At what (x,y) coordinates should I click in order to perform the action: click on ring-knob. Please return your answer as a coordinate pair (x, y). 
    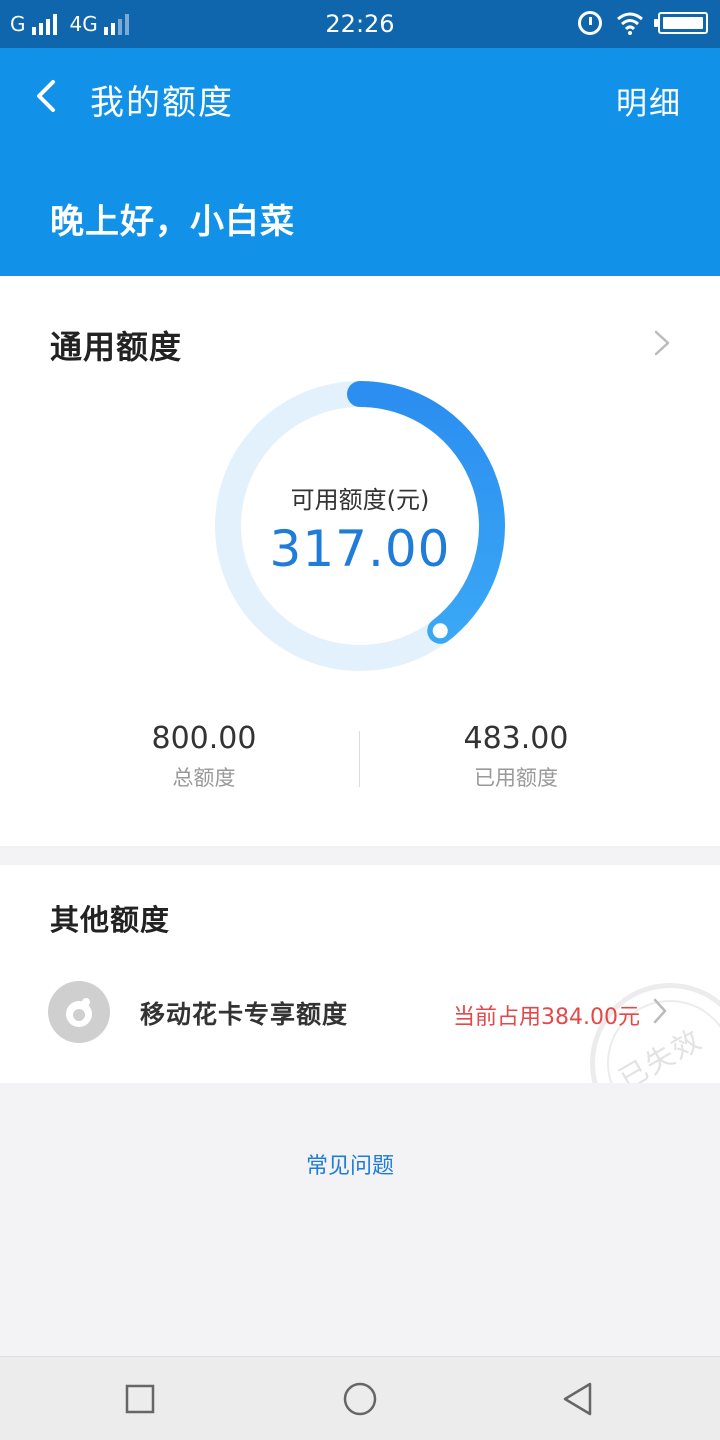
    Looking at the image, I should click on (440, 631).